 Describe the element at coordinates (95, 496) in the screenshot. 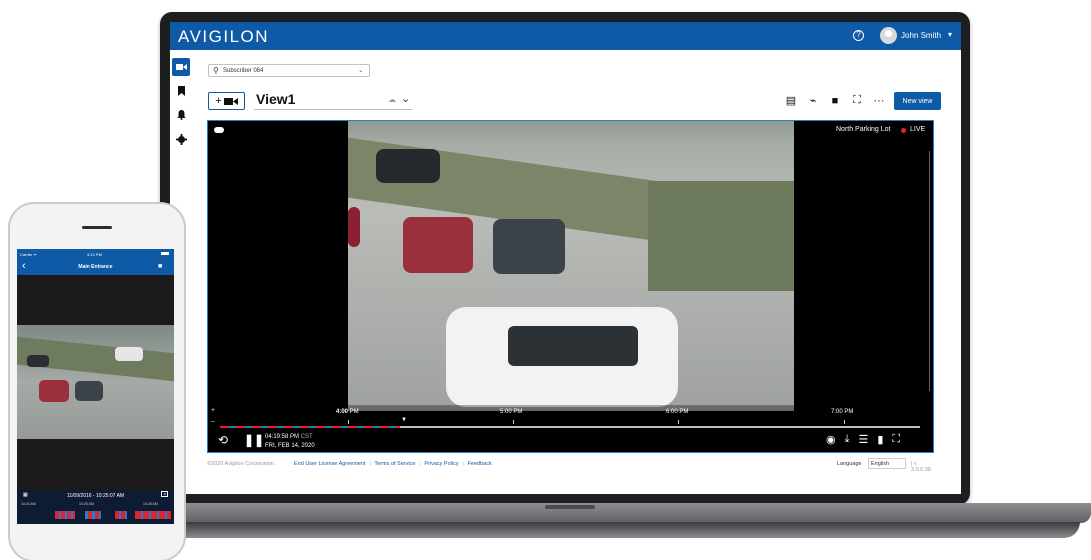

I see `phone-playback-date: 11/09/2016 - 10:25:07 AM` at that location.